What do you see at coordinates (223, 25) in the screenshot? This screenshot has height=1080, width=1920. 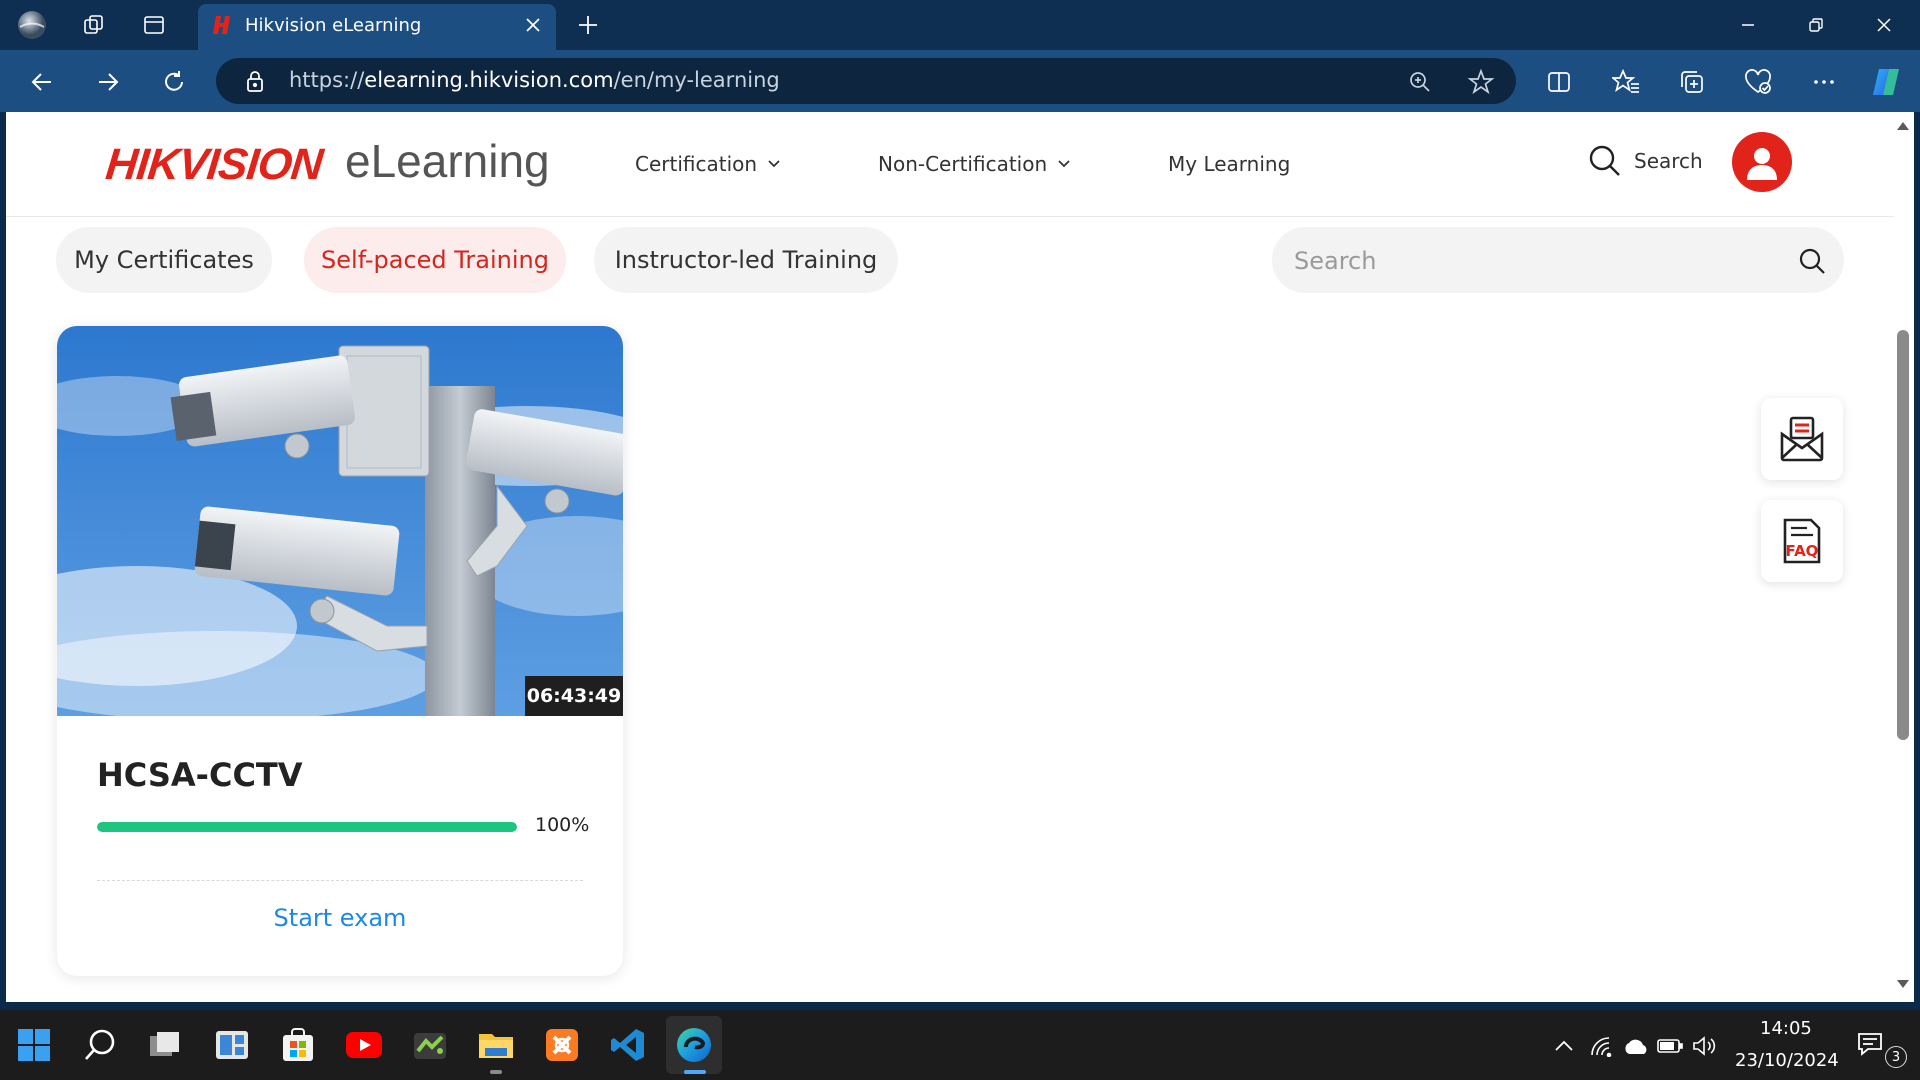 I see `hikvision-favicon-icon` at bounding box center [223, 25].